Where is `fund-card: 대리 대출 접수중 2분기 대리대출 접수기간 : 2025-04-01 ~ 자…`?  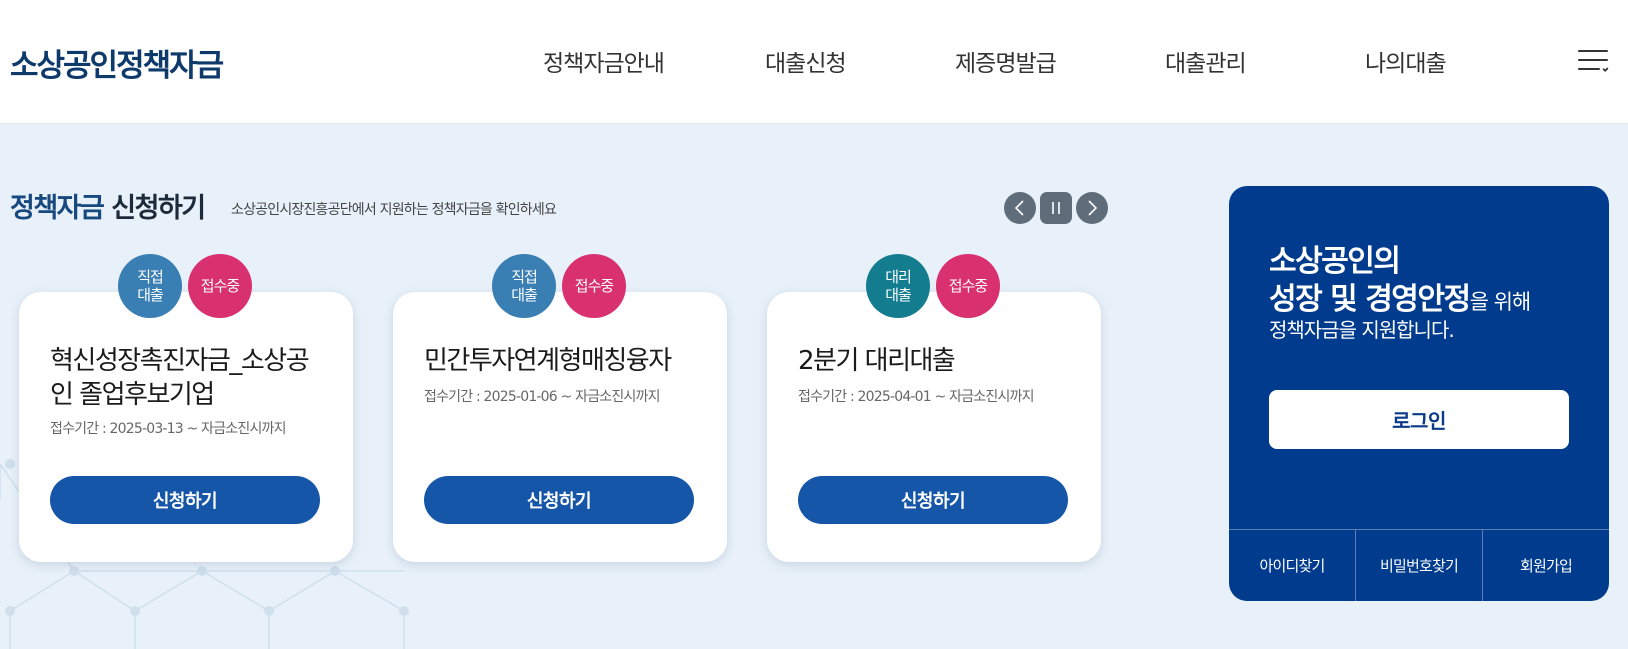 fund-card: 대리 대출 접수중 2분기 대리대출 접수기간 : 2025-04-01 ~ 자… is located at coordinates (934, 408).